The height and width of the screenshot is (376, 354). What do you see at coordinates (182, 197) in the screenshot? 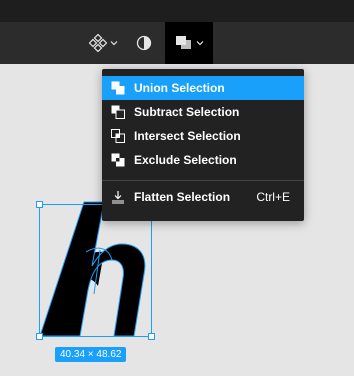
I see `menu-item-label: Flatten Selection` at bounding box center [182, 197].